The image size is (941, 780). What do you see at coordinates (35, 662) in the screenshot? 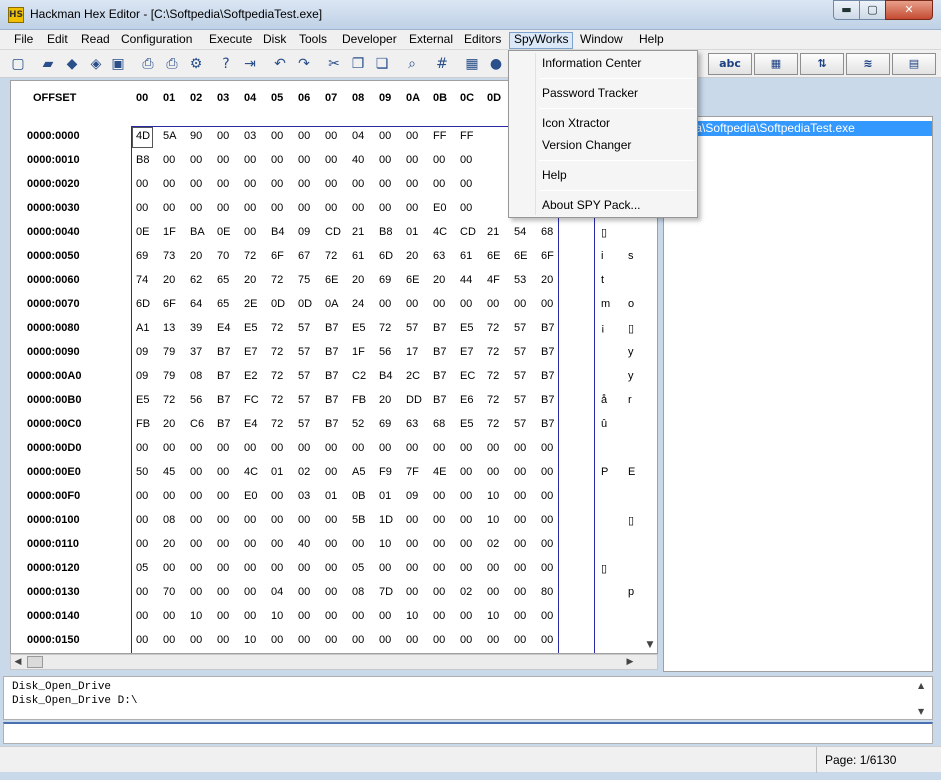
I see `scrollbar-thumb` at bounding box center [35, 662].